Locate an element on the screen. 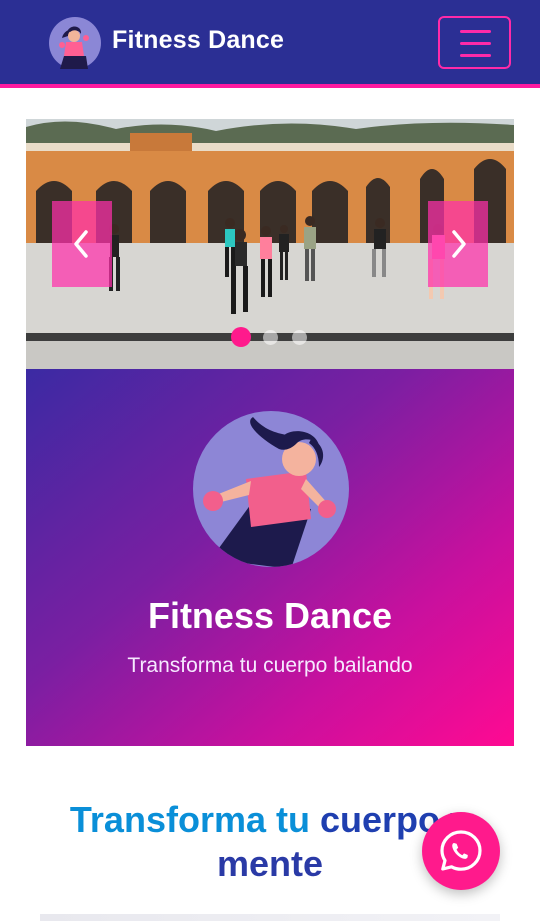 This screenshot has height=921, width=540. carousel-indicators is located at coordinates (270, 337).